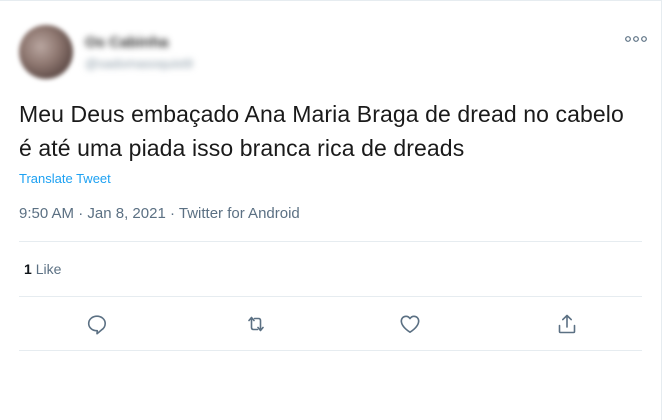 The width and height of the screenshot is (662, 420). I want to click on share-icon, so click(567, 324).